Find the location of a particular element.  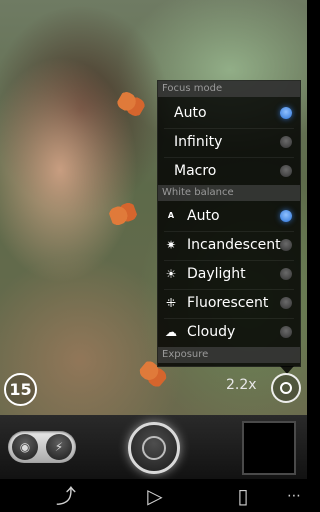

shutter-button is located at coordinates (154, 448).